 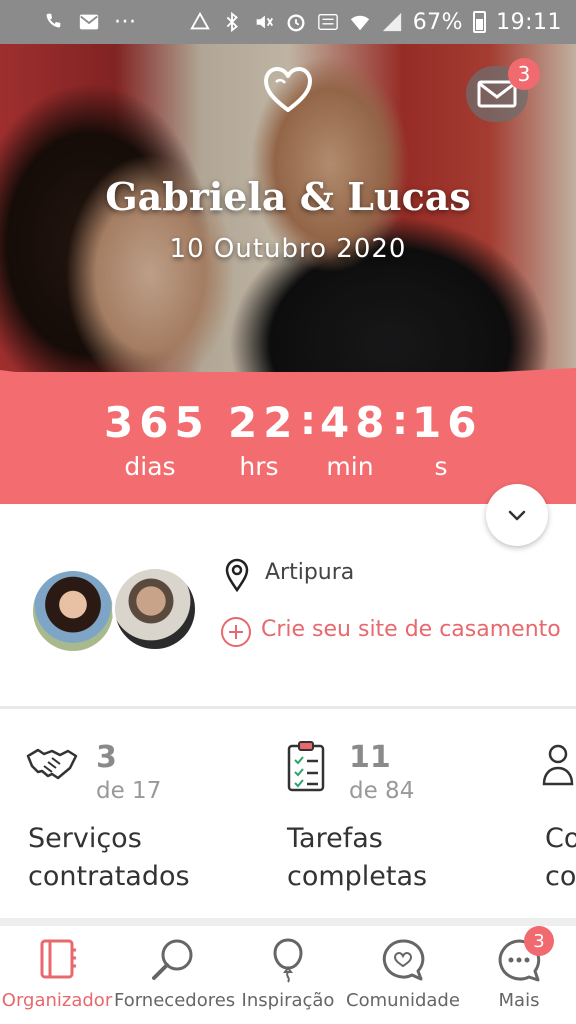 I want to click on nav-organizer: Organizador, so click(x=57, y=975).